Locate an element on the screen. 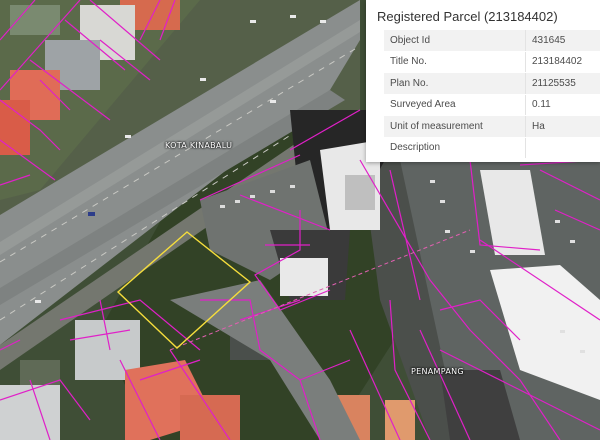 The image size is (600, 440). attr-value is located at coordinates (562, 148).